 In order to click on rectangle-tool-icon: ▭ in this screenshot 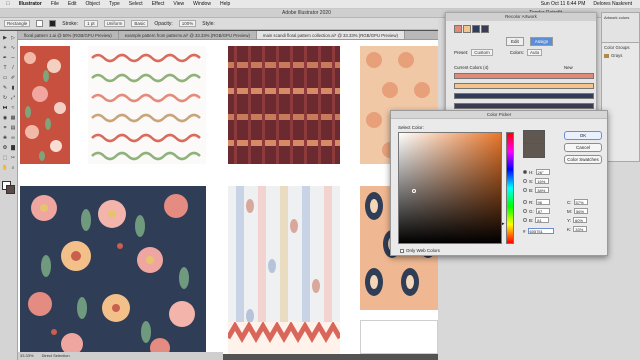, I will do `click(5, 78)`.